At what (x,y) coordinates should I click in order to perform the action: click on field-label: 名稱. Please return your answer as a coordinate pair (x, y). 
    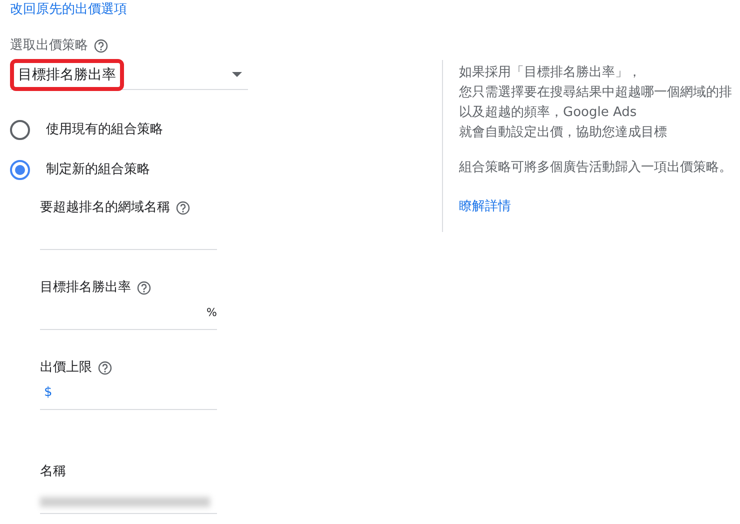
    Looking at the image, I should click on (53, 472).